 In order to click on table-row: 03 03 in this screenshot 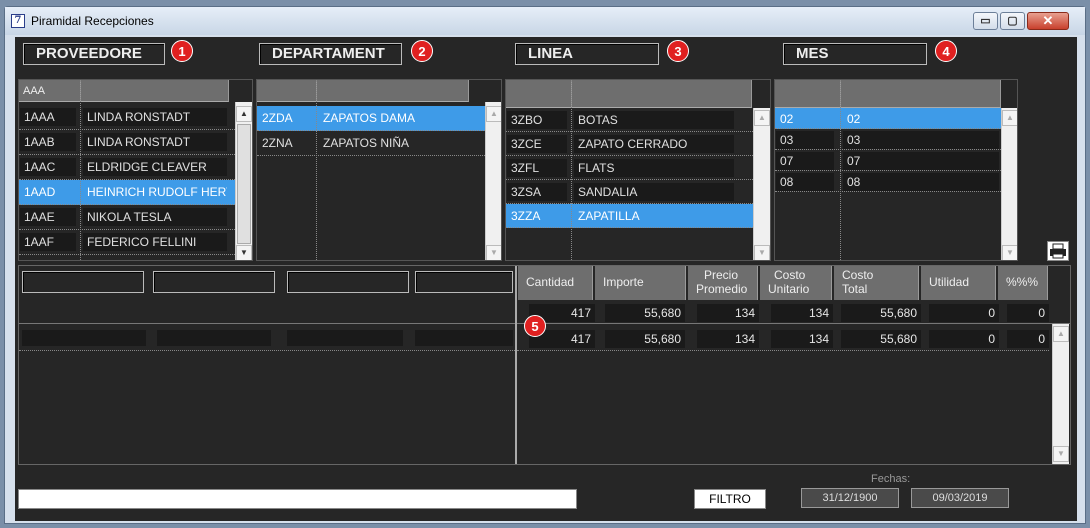, I will do `click(888, 139)`.